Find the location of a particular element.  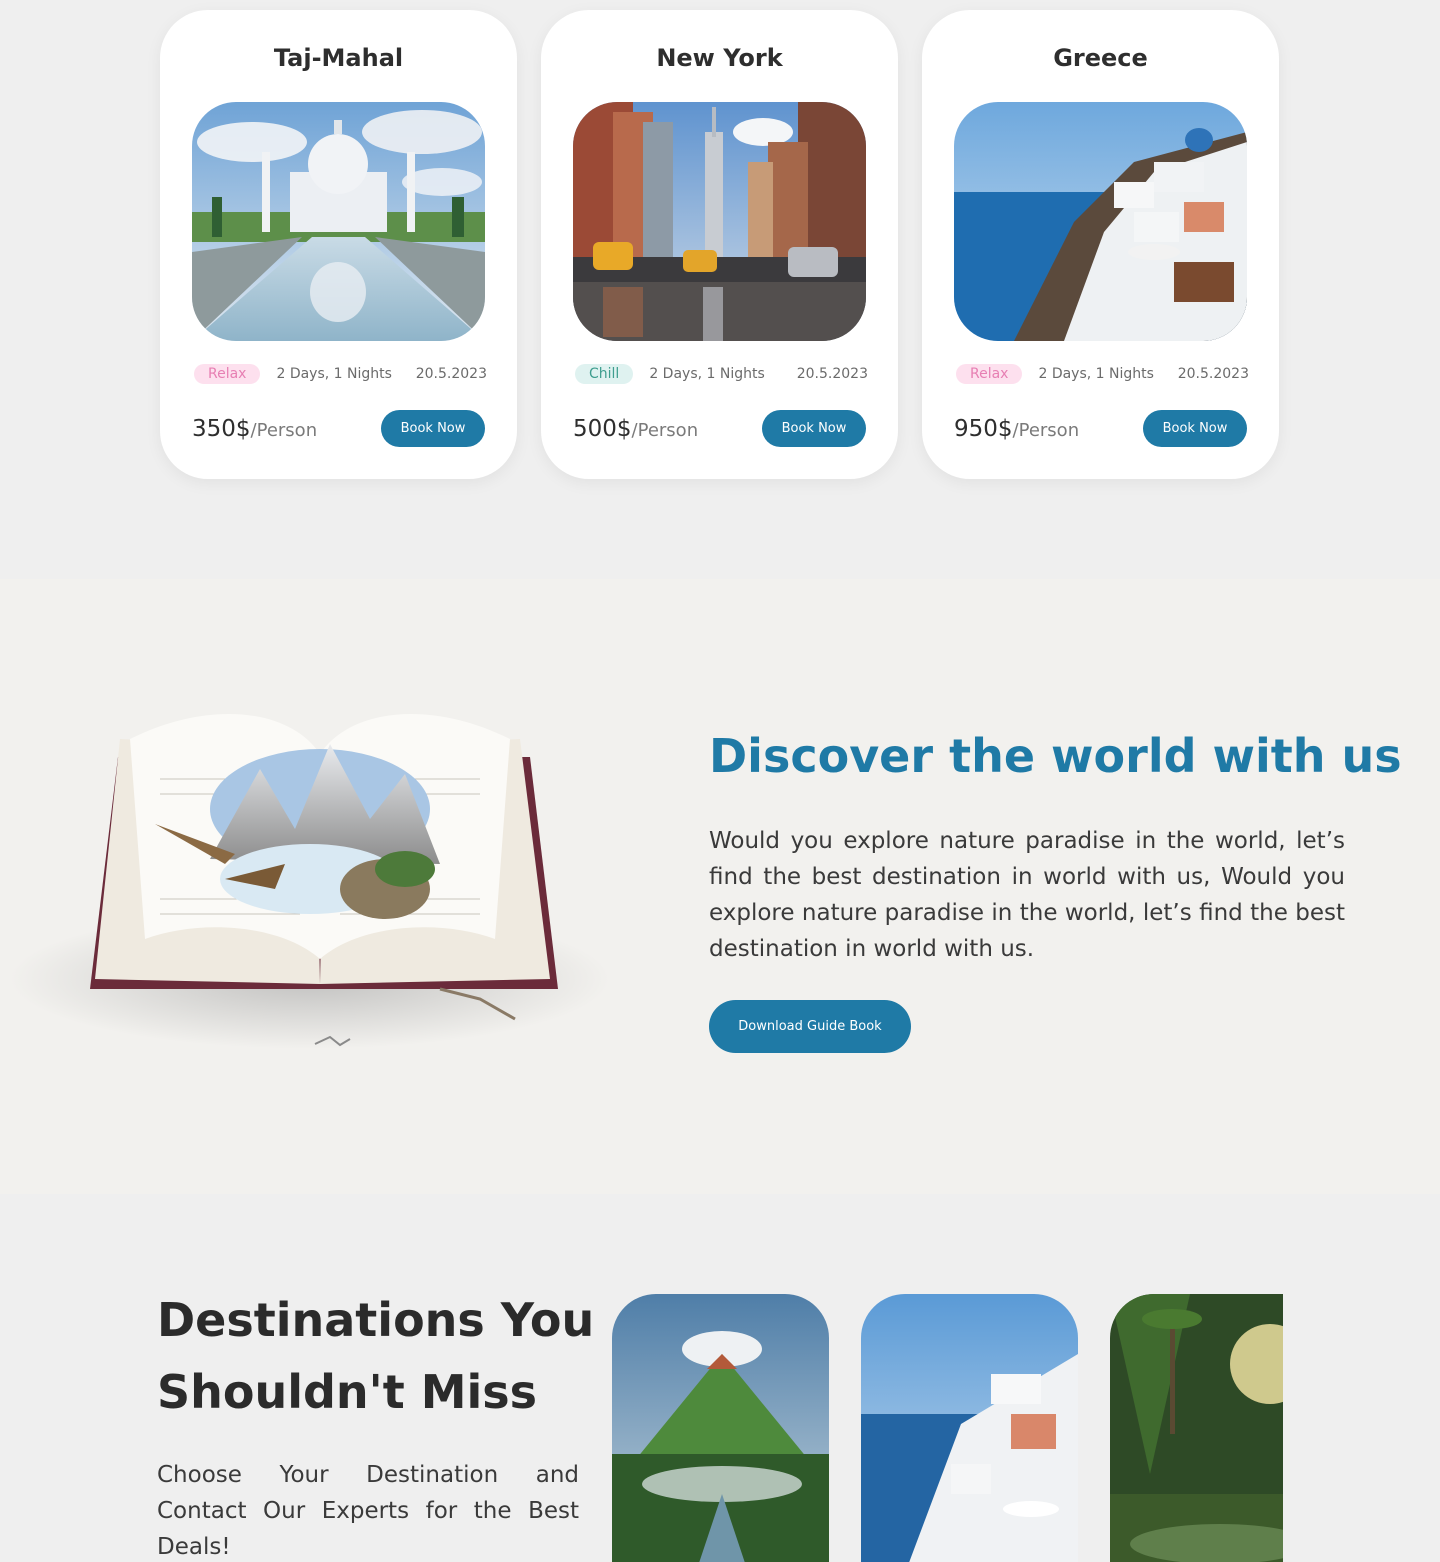

tour-price: 350$/Person is located at coordinates (254, 429).